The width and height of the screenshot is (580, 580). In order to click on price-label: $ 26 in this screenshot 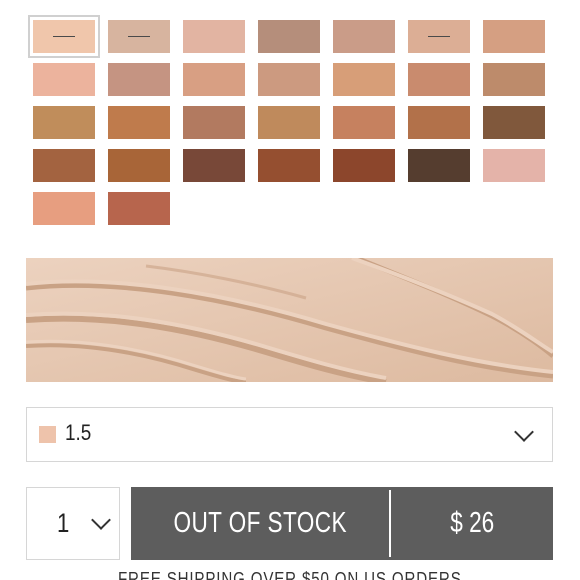, I will do `click(472, 523)`.